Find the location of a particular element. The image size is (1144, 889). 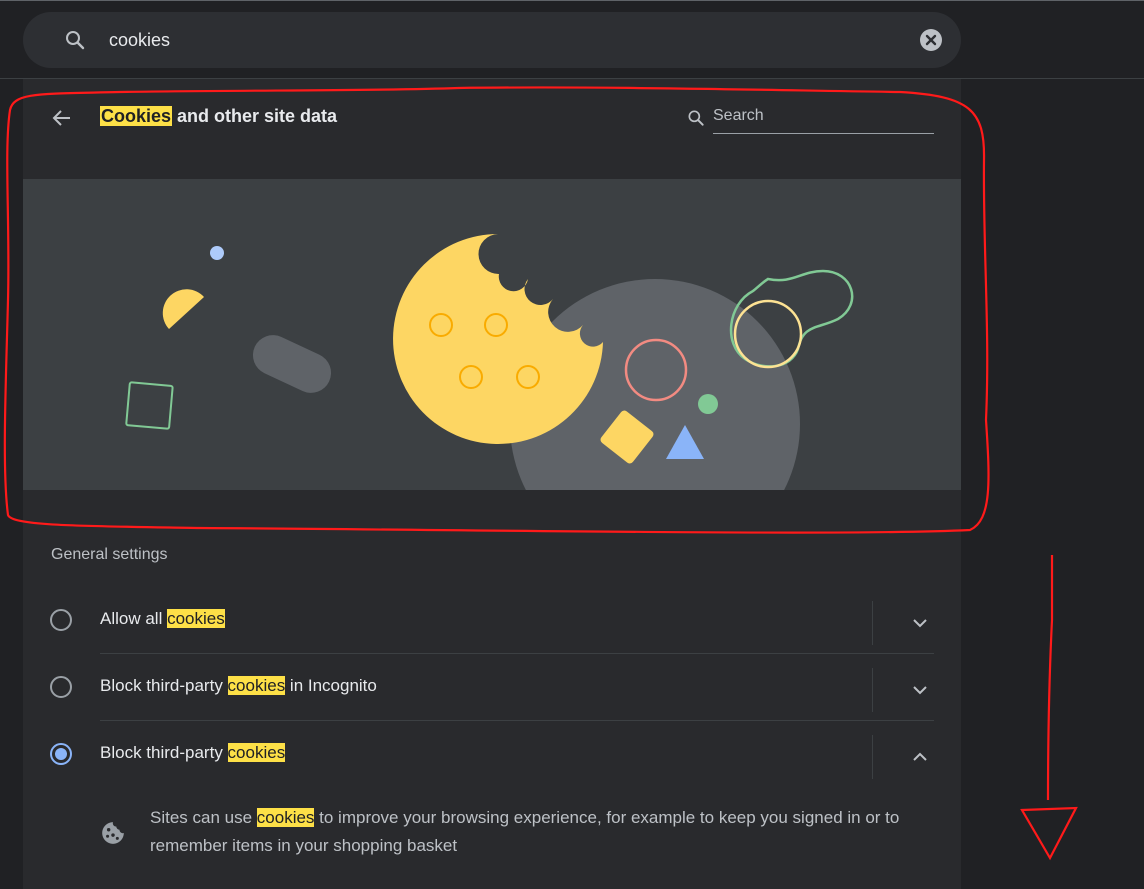

option-label-text: Allow all is located at coordinates (134, 618).